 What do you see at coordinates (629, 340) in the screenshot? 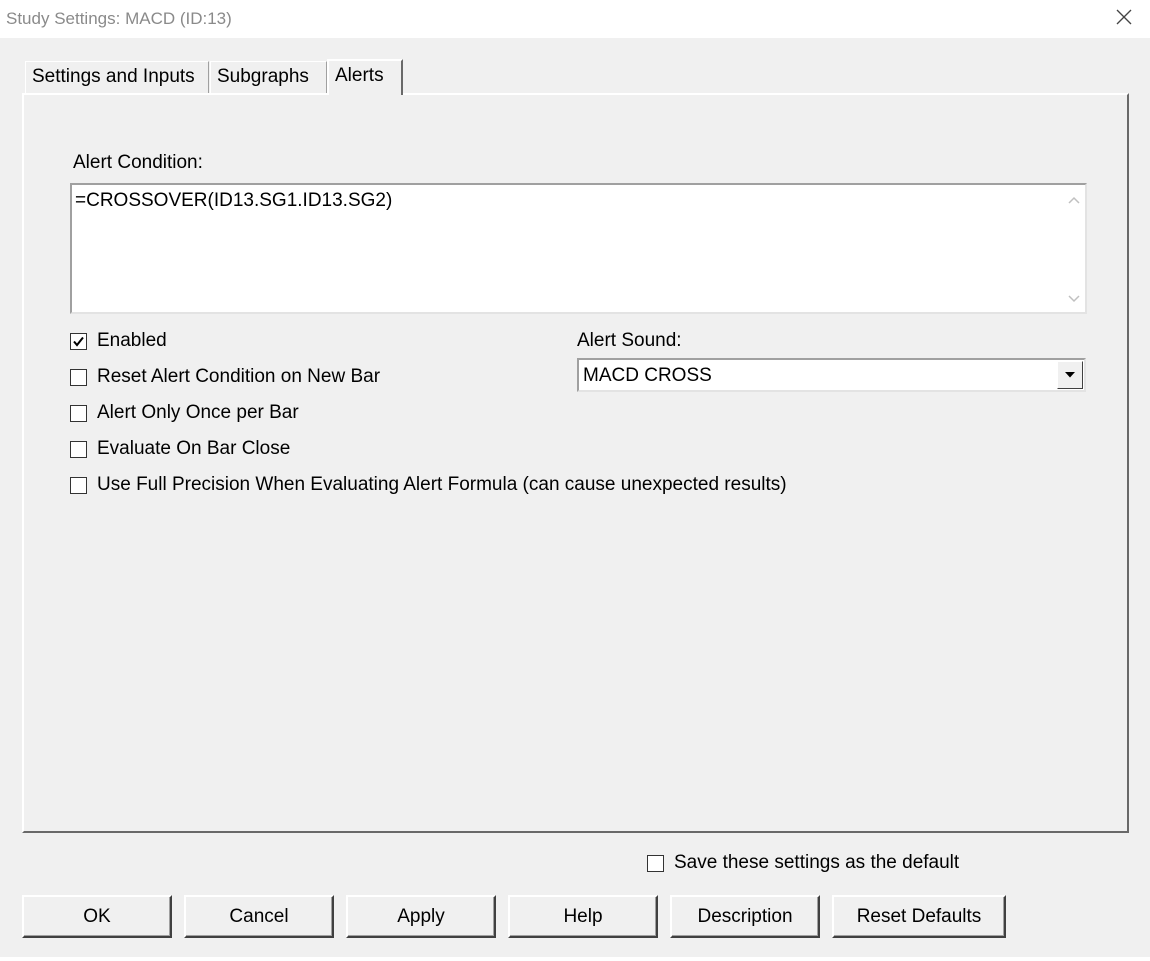
I see `alert-sound-label: Alert Sound:` at bounding box center [629, 340].